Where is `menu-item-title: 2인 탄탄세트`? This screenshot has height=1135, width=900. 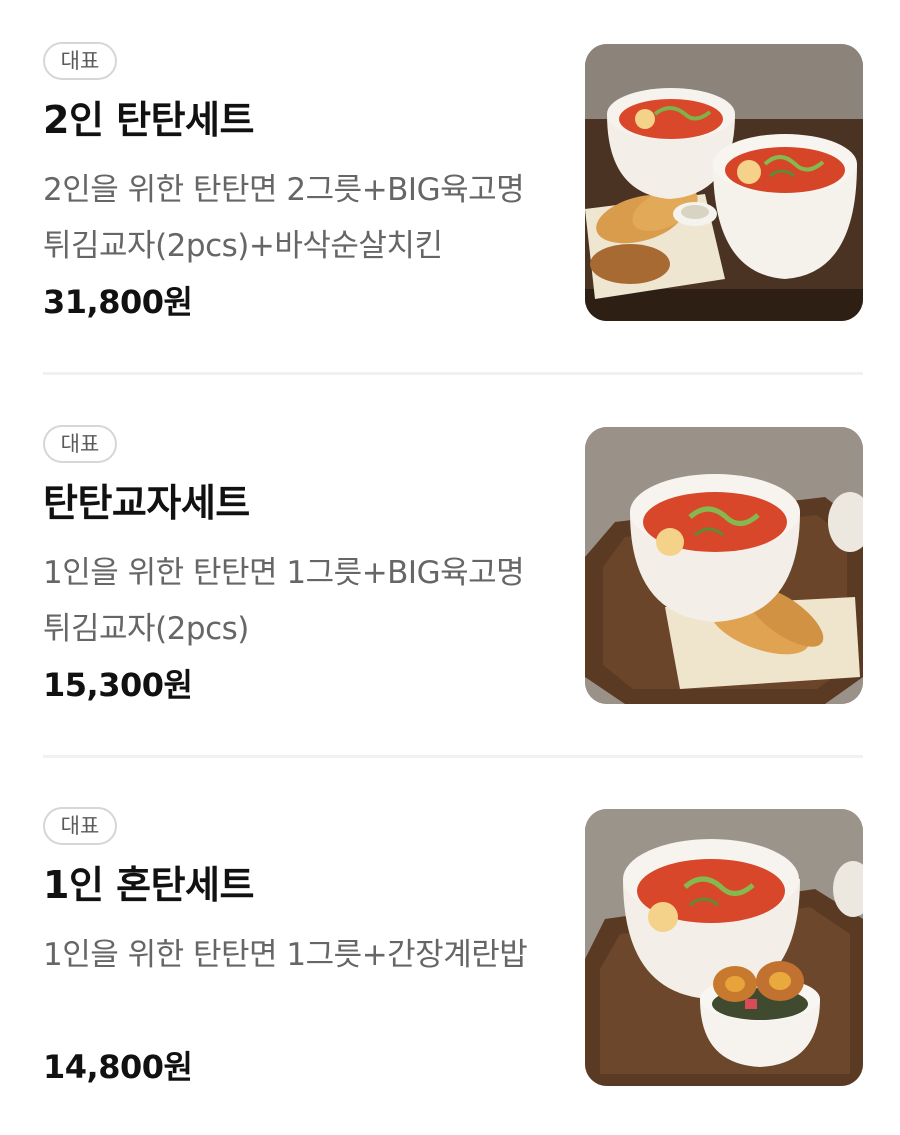 menu-item-title: 2인 탄탄세트 is located at coordinates (148, 120).